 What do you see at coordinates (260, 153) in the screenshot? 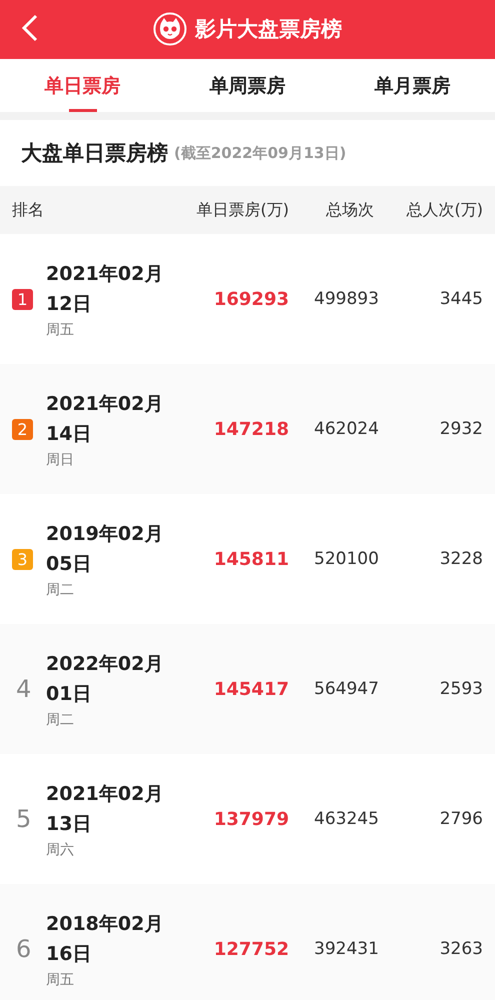
I see `date-note: (截至2022年09月13日)` at bounding box center [260, 153].